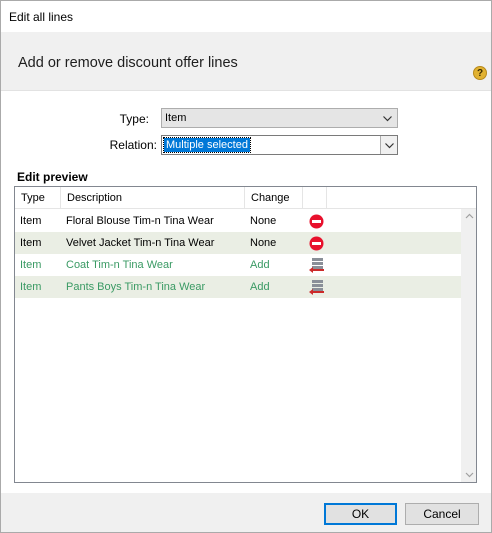 Image resolution: width=492 pixels, height=533 pixels. I want to click on ok-button: OK, so click(360, 514).